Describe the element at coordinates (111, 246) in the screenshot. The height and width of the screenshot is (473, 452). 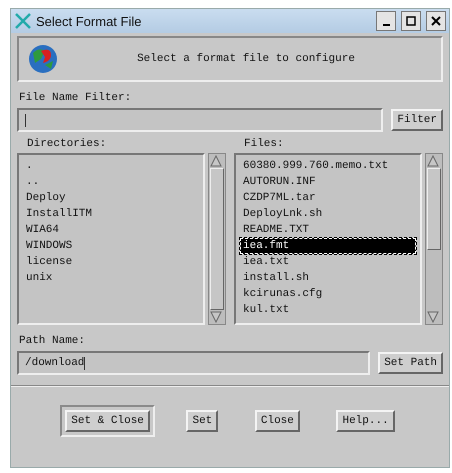
I see `list-item: WINDOWS` at that location.